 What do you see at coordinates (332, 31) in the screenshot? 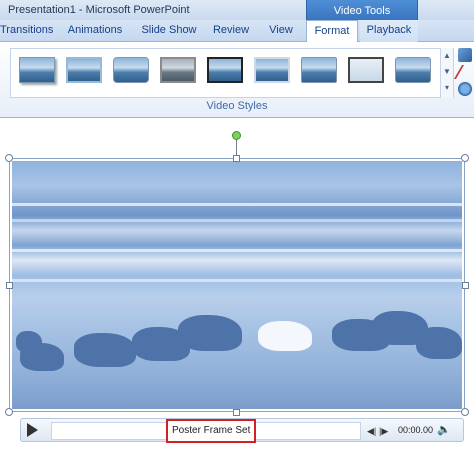
I see `tab-format: Format` at bounding box center [332, 31].